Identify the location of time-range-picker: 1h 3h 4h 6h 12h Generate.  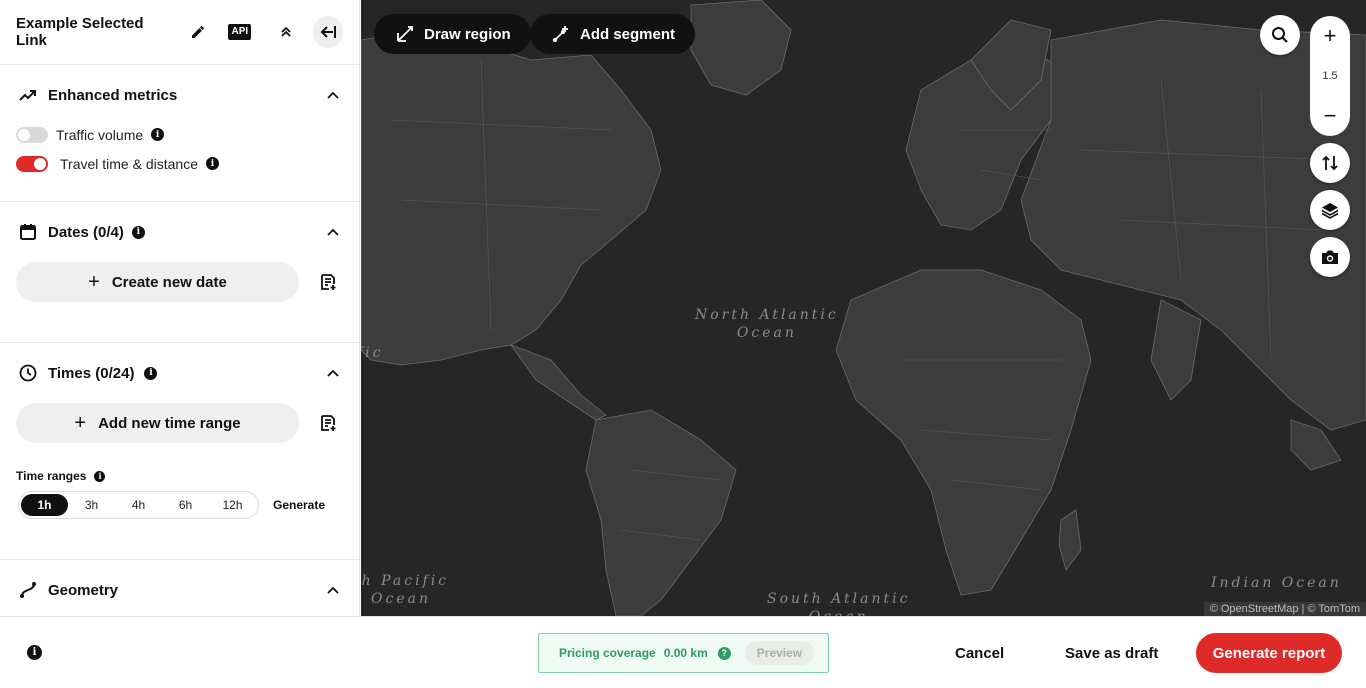
(179, 505).